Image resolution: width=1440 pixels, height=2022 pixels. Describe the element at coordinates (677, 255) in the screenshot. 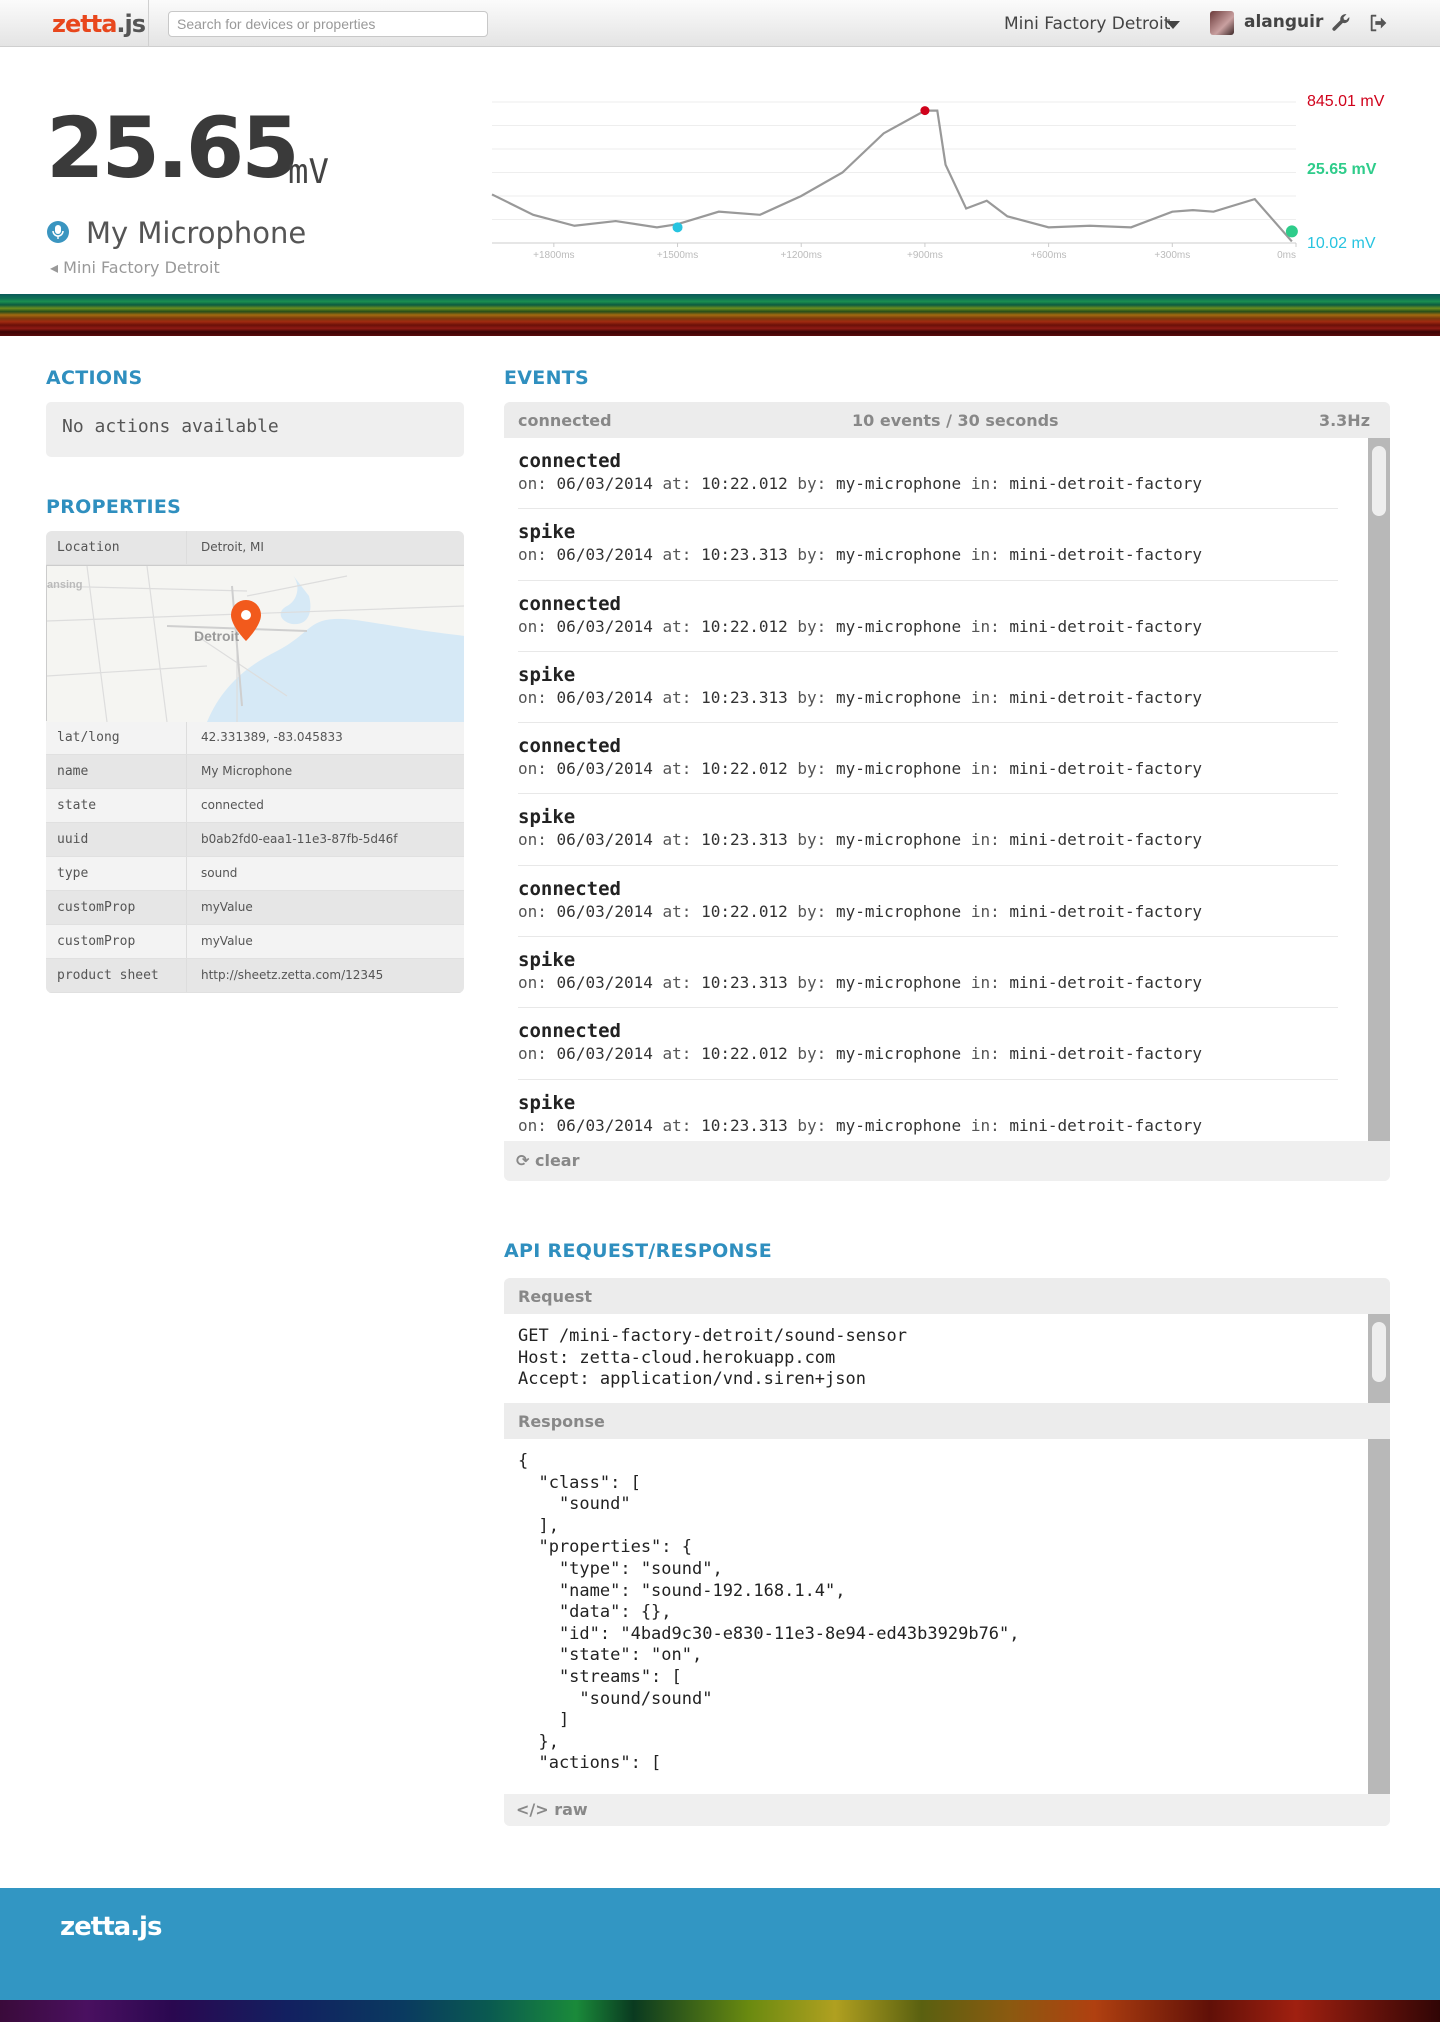

I see `x-tick-label: +1500ms` at that location.